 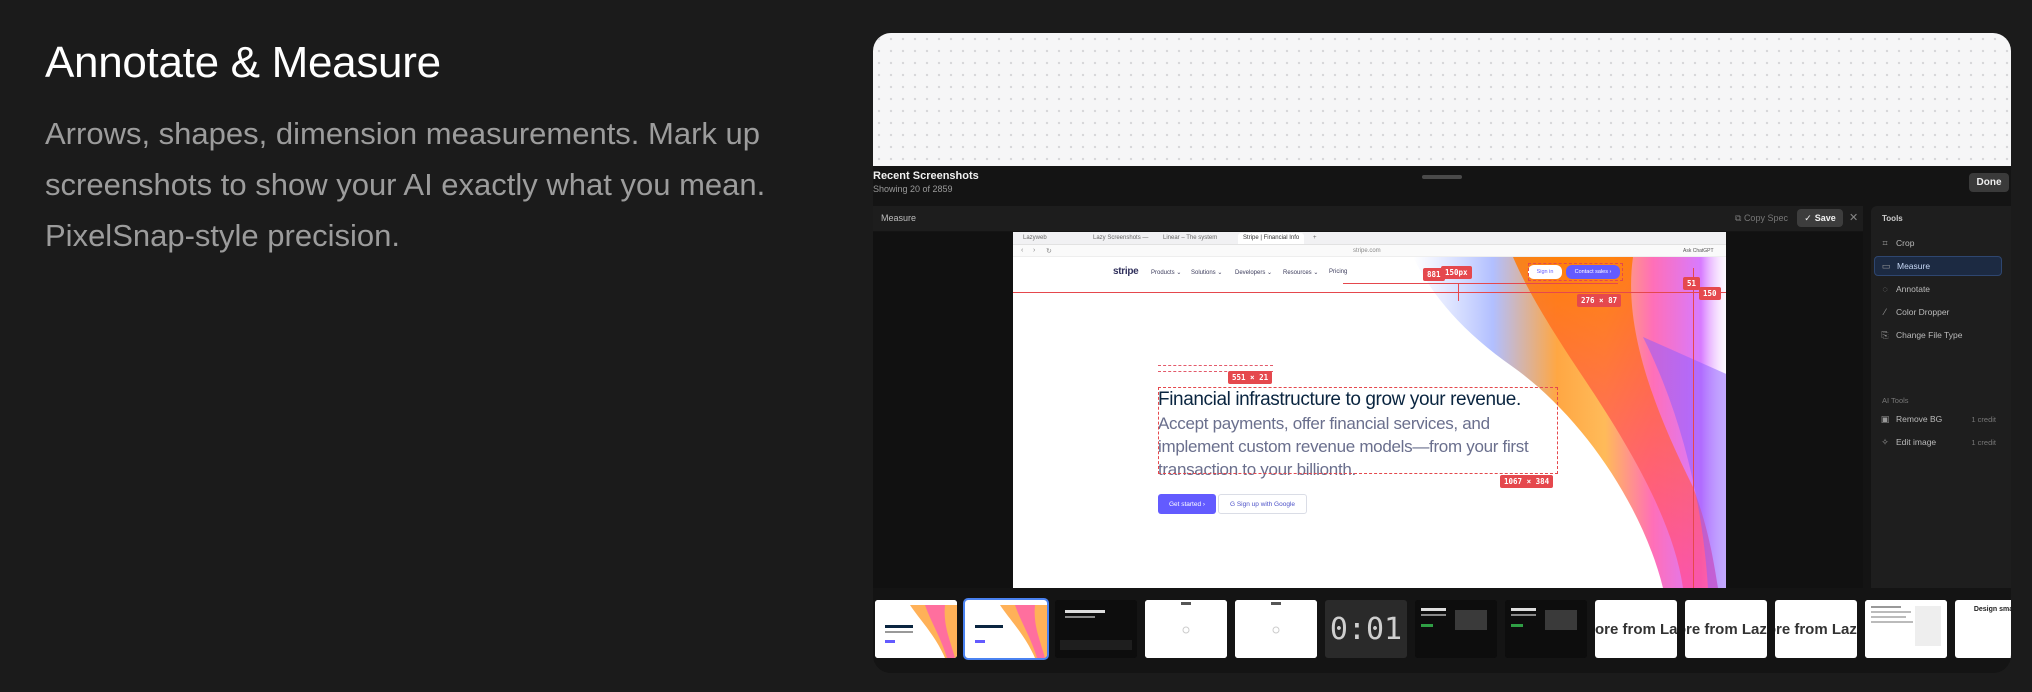 I want to click on thumbnail-text: Design smart, so click(x=1992, y=609).